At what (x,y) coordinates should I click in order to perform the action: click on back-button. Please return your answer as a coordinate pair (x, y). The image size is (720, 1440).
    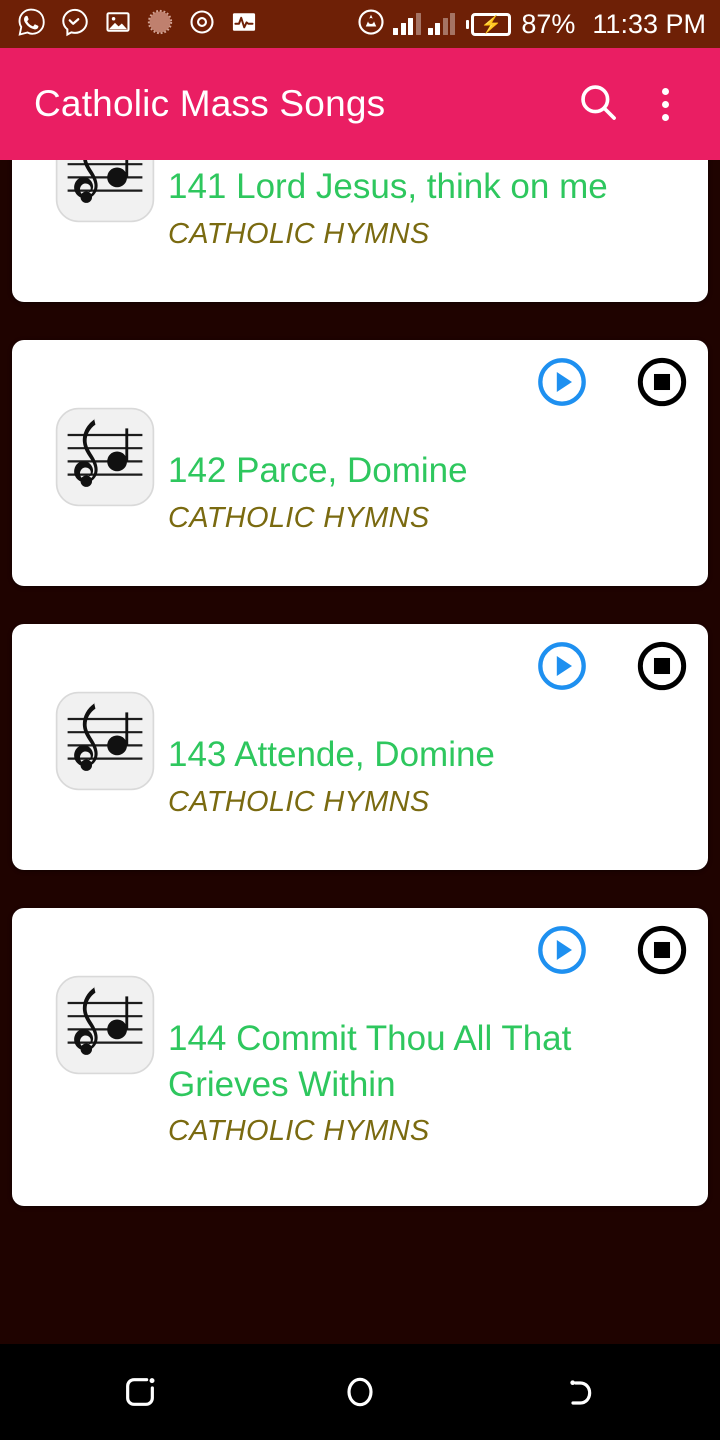
    Looking at the image, I should click on (580, 1392).